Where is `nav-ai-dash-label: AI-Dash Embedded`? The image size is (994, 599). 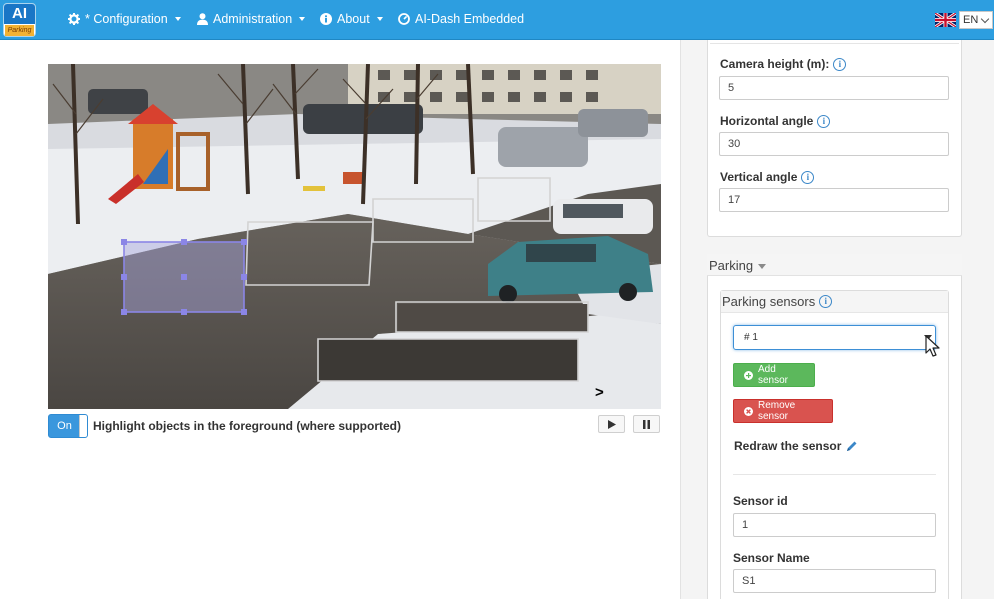
nav-ai-dash-label: AI-Dash Embedded is located at coordinates (470, 19).